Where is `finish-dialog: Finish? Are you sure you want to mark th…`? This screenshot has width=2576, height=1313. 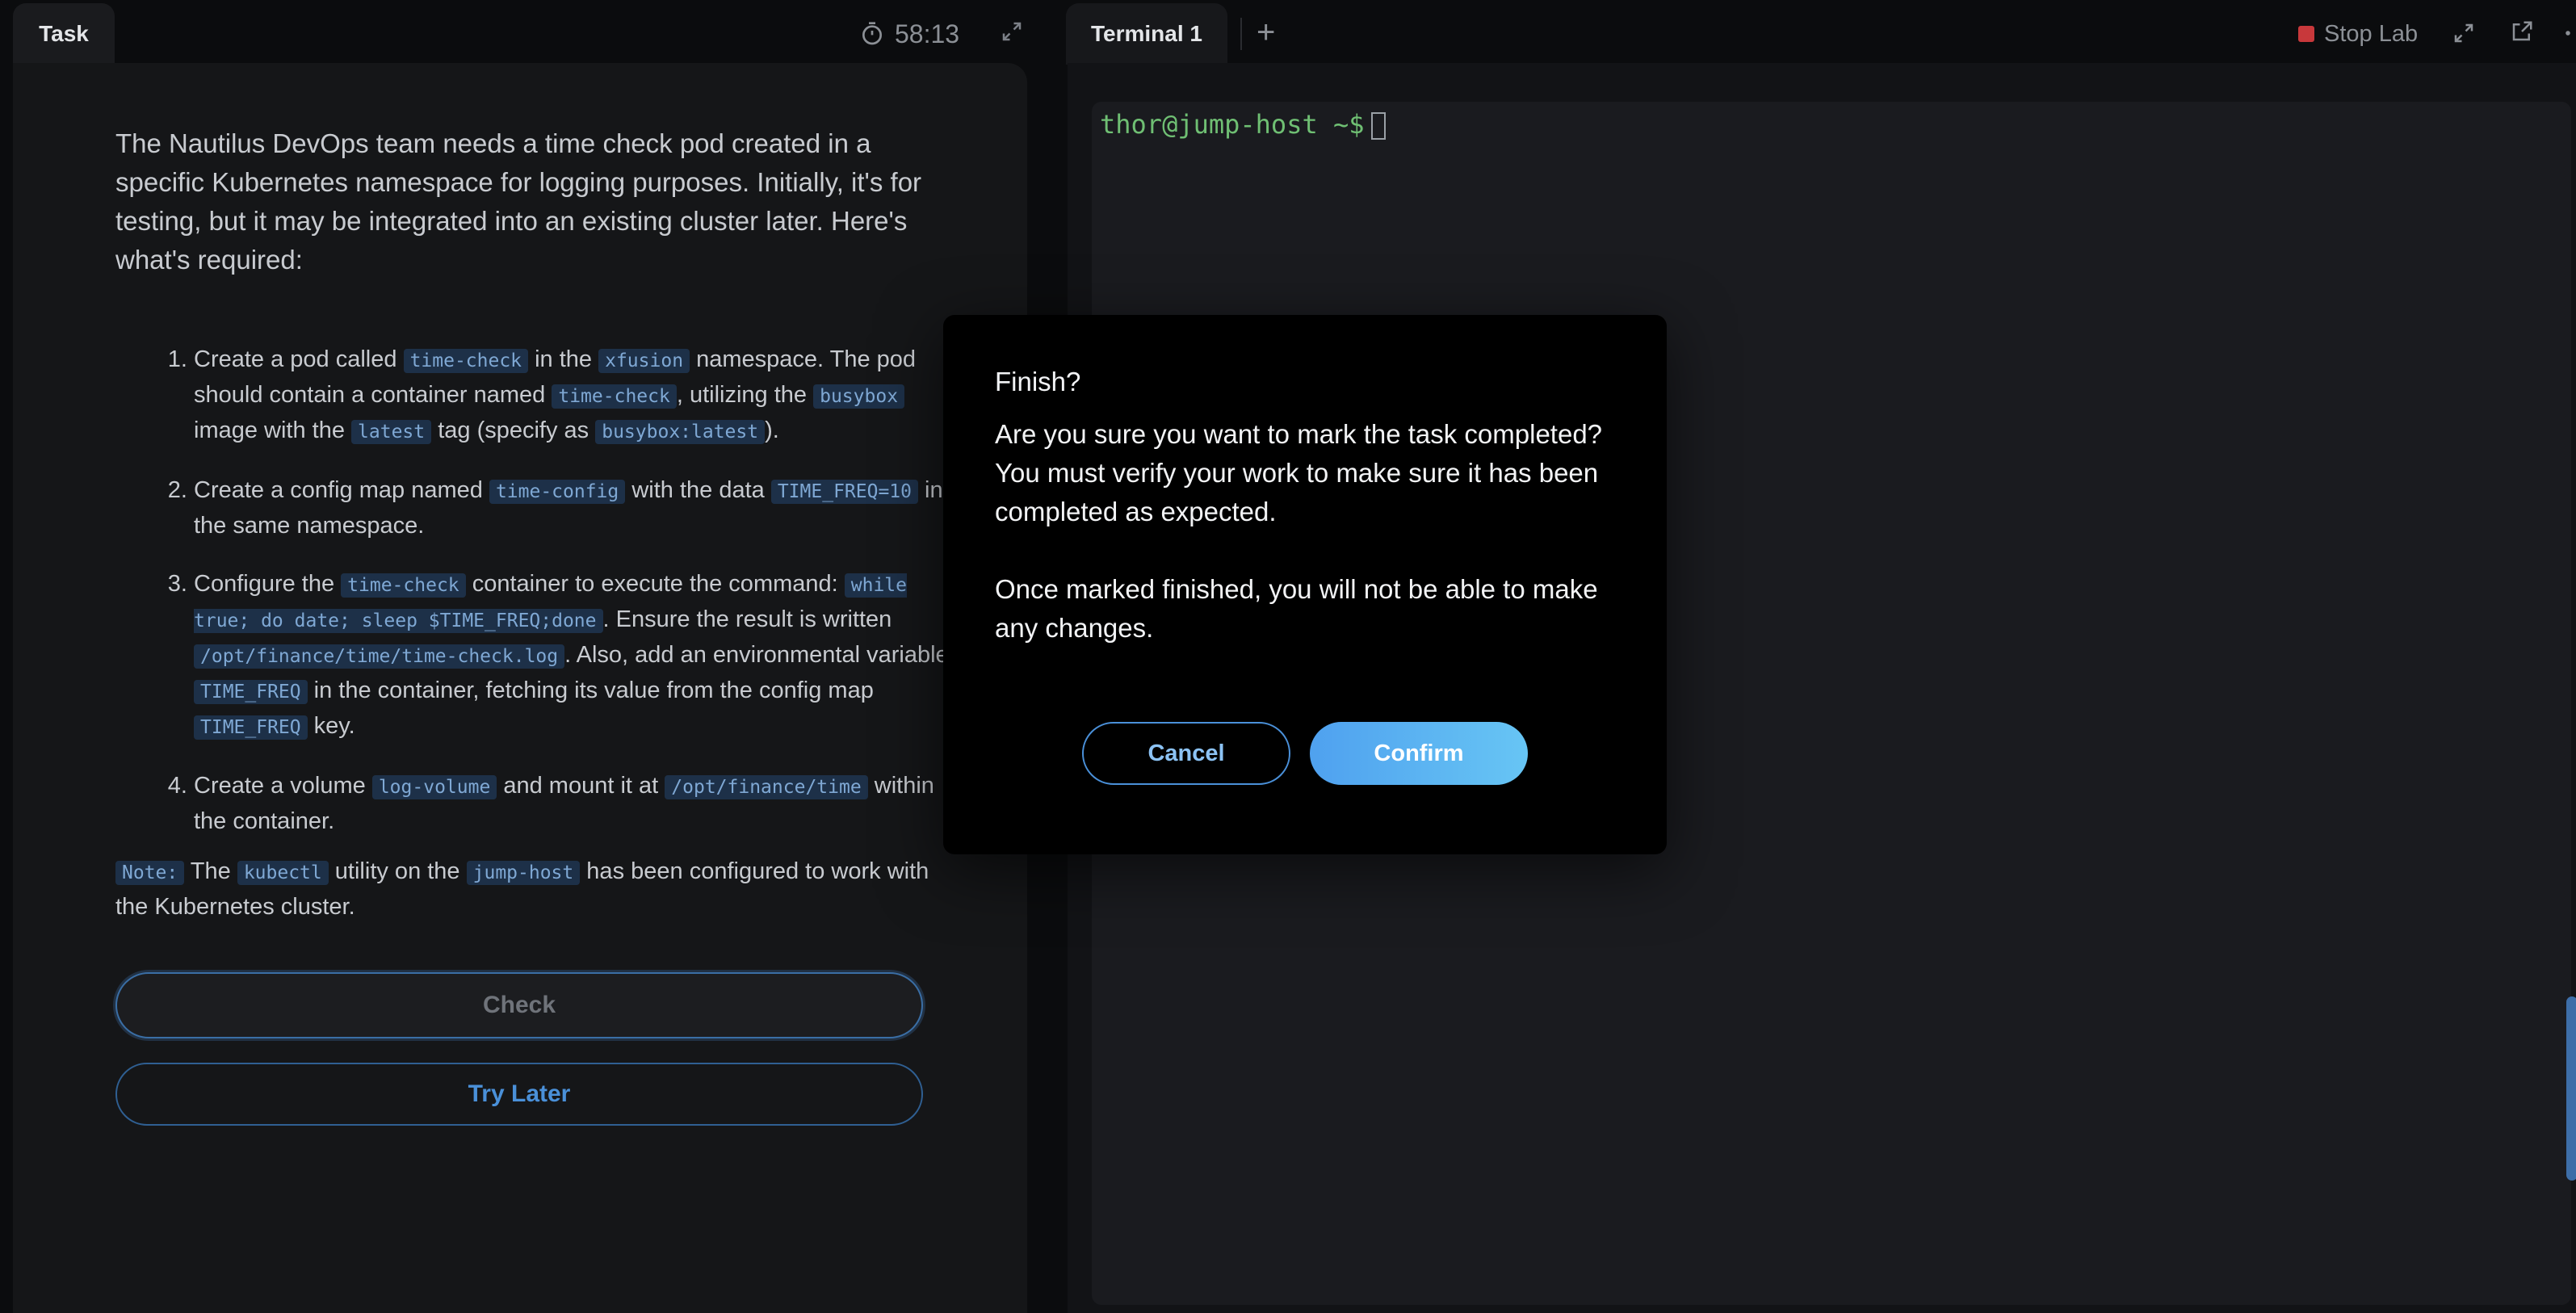 finish-dialog: Finish? Are you sure you want to mark th… is located at coordinates (1305, 584).